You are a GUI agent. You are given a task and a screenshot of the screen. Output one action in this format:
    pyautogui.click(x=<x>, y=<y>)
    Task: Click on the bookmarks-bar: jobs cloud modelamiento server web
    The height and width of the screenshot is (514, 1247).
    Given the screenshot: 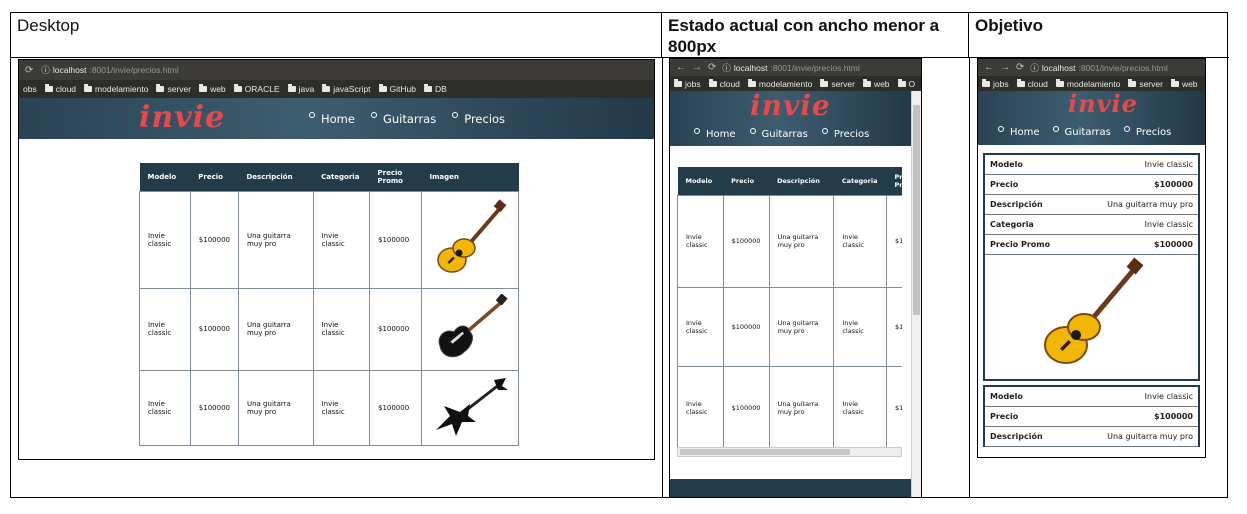 What is the action you would take?
    pyautogui.click(x=1091, y=83)
    